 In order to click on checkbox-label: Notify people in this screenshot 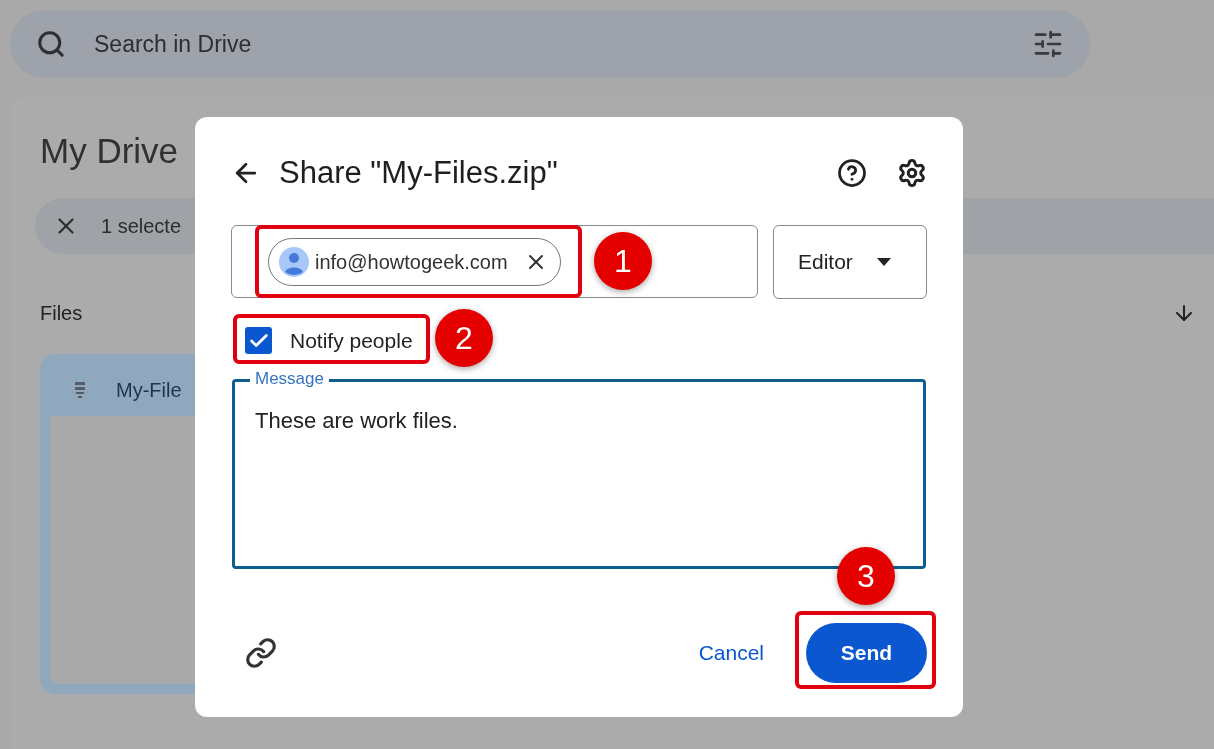, I will do `click(351, 341)`.